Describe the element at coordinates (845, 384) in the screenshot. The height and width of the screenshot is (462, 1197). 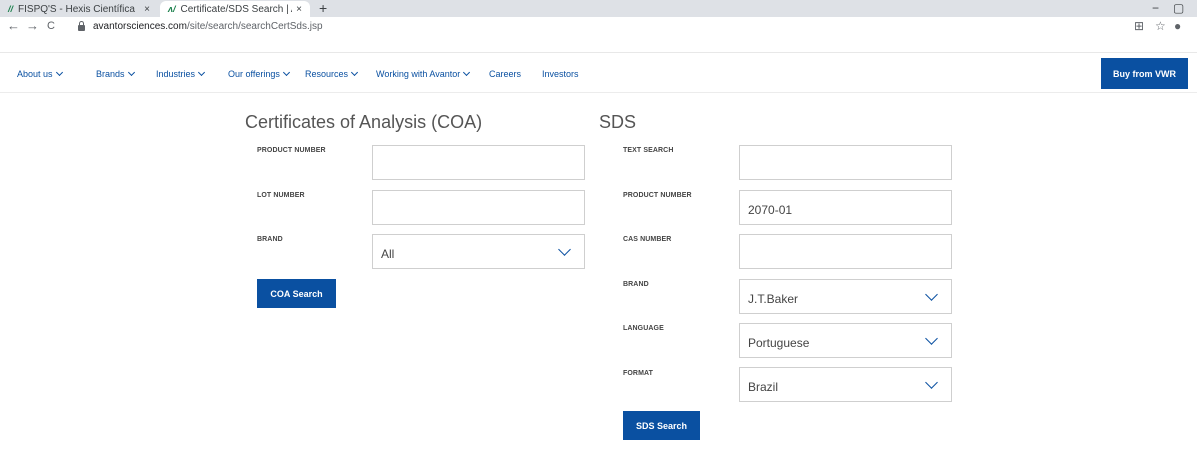
I see `sds-format-select: Brazil` at that location.